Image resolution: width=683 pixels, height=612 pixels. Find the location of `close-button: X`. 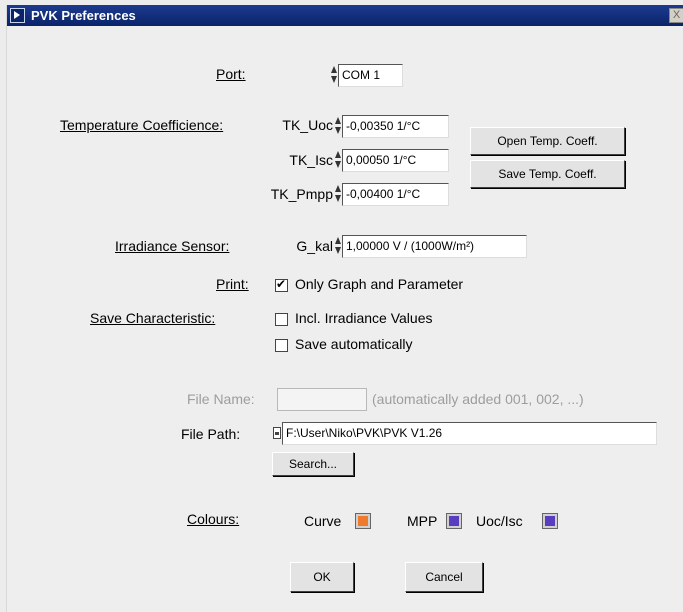

close-button: X is located at coordinates (676, 15).